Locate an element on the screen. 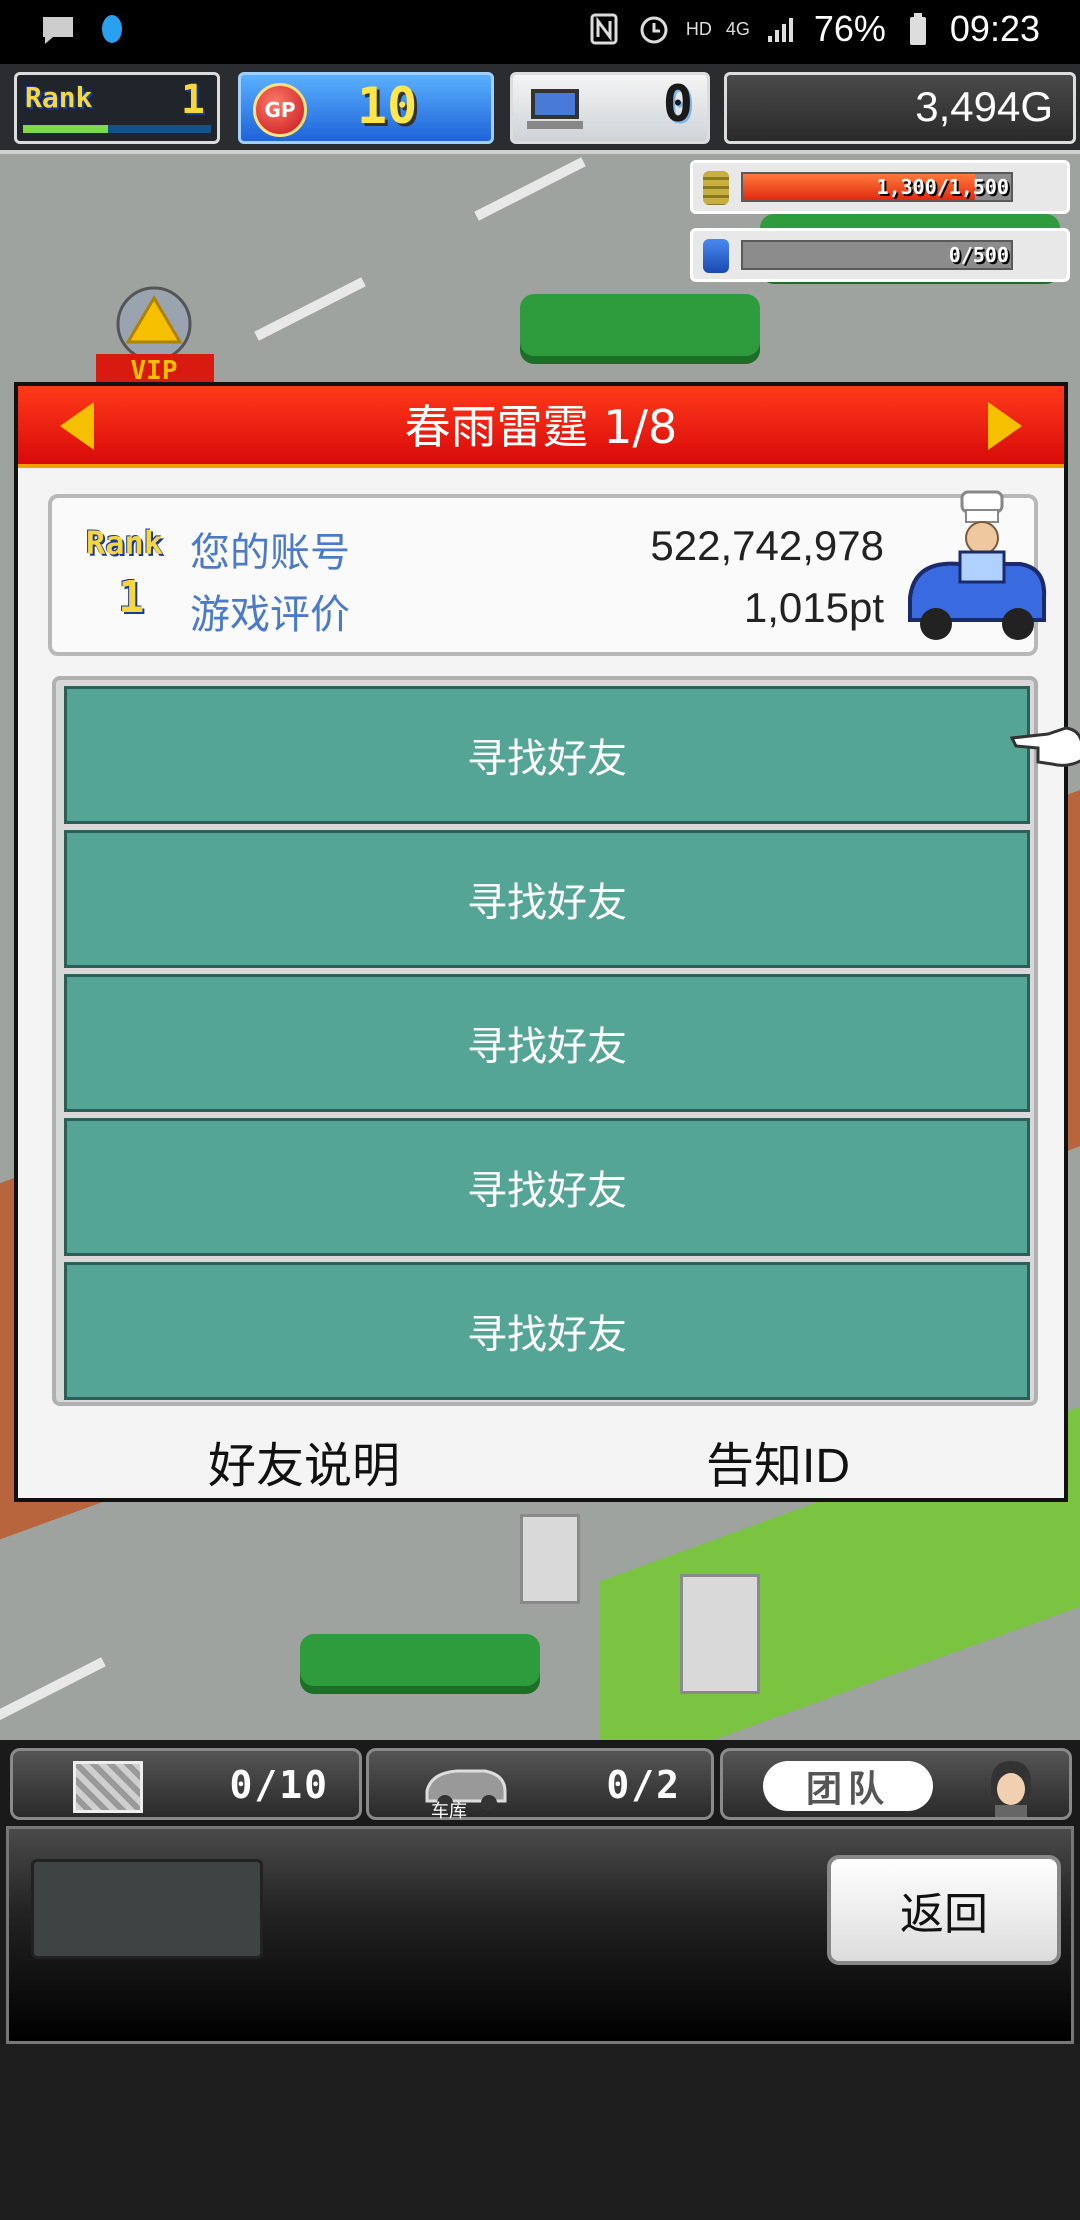 Image resolution: width=1080 pixels, height=2220 pixels. computer-icon is located at coordinates (555, 109).